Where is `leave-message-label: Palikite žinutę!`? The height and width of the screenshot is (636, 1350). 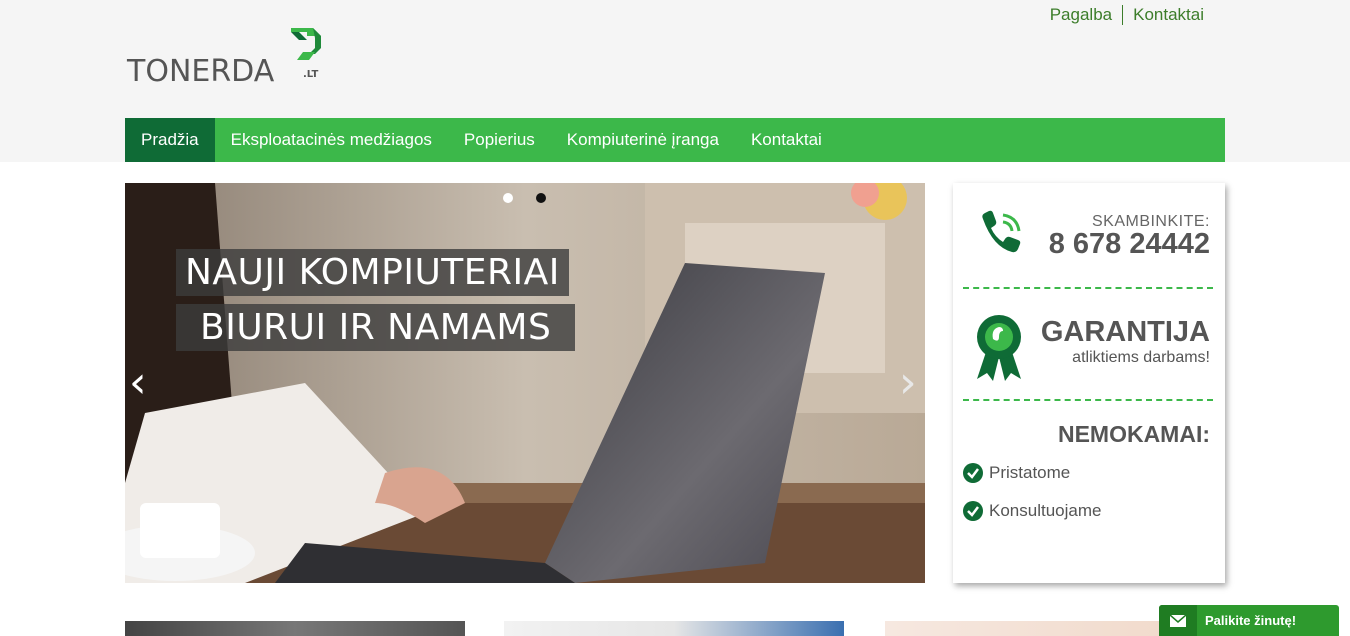 leave-message-label: Palikite žinutę! is located at coordinates (1251, 620).